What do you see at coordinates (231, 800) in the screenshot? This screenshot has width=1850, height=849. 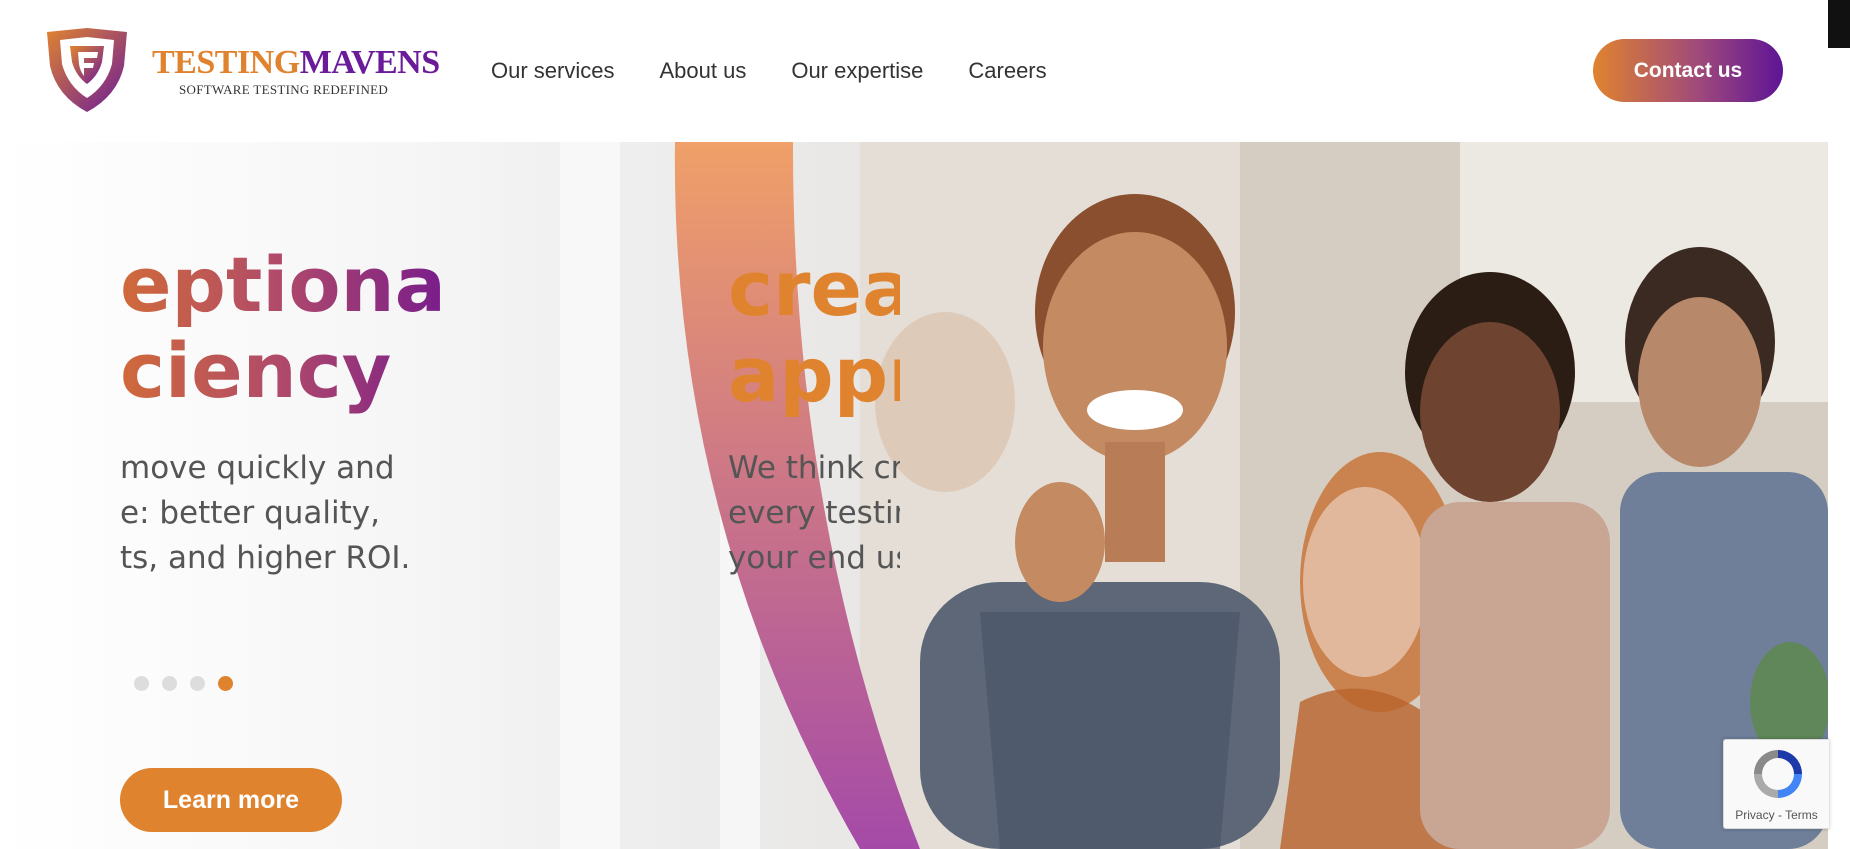 I see `learn-more-button: Learn more` at bounding box center [231, 800].